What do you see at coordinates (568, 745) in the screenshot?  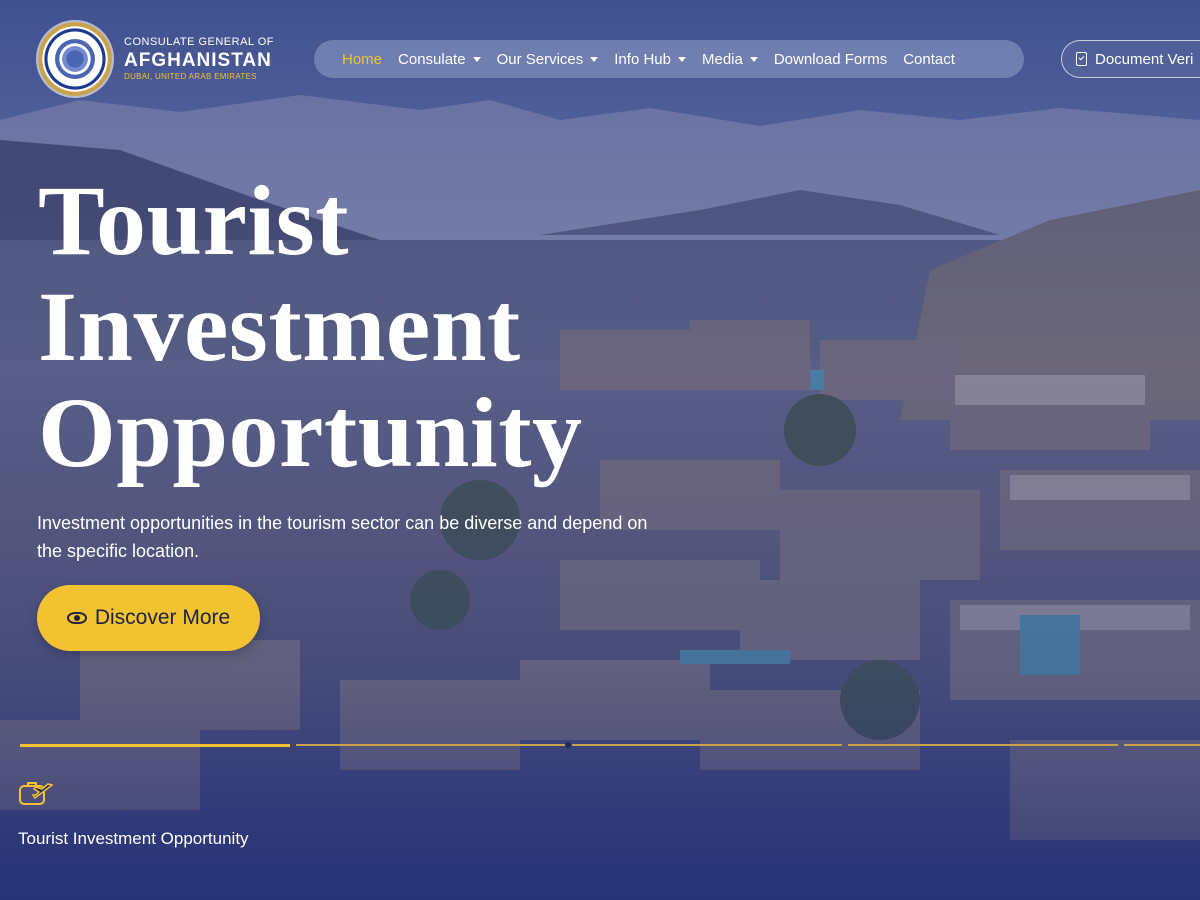 I see `slide-divider-dot` at bounding box center [568, 745].